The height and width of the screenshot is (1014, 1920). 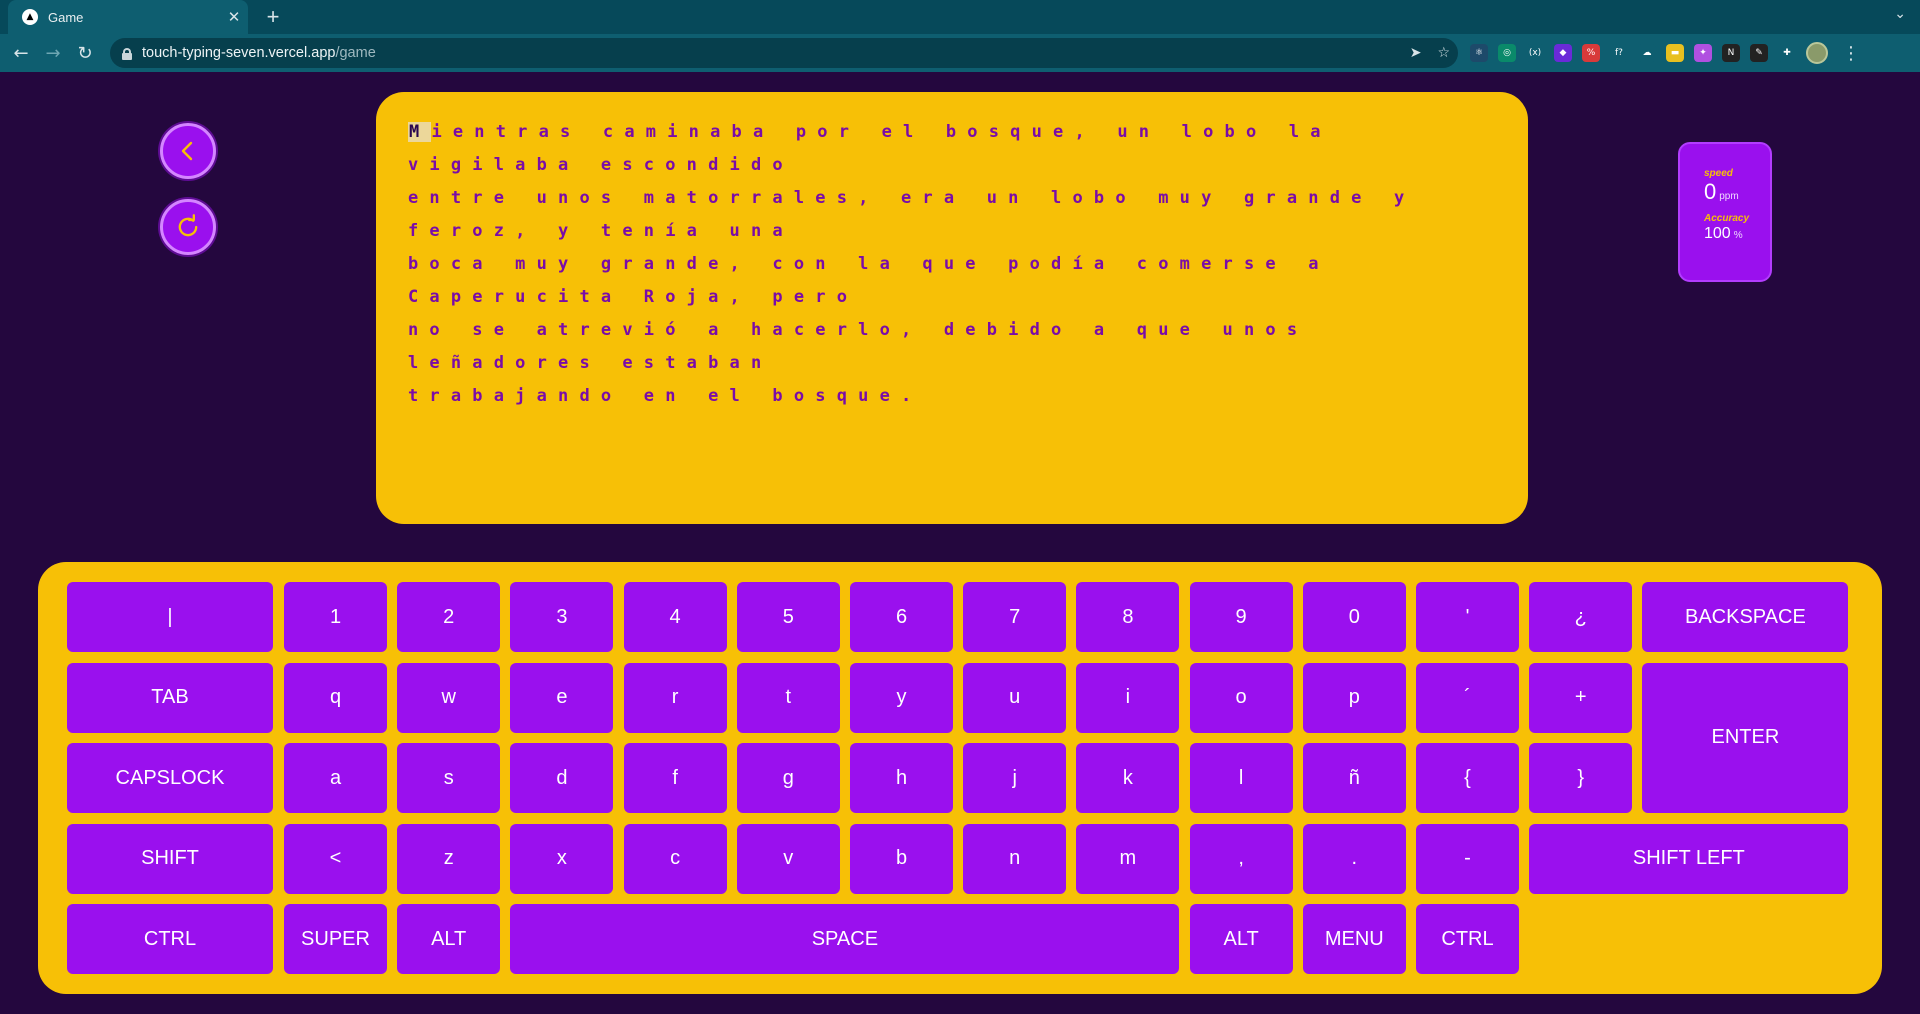 What do you see at coordinates (1581, 617) in the screenshot?
I see `key-inverted-question: ¿` at bounding box center [1581, 617].